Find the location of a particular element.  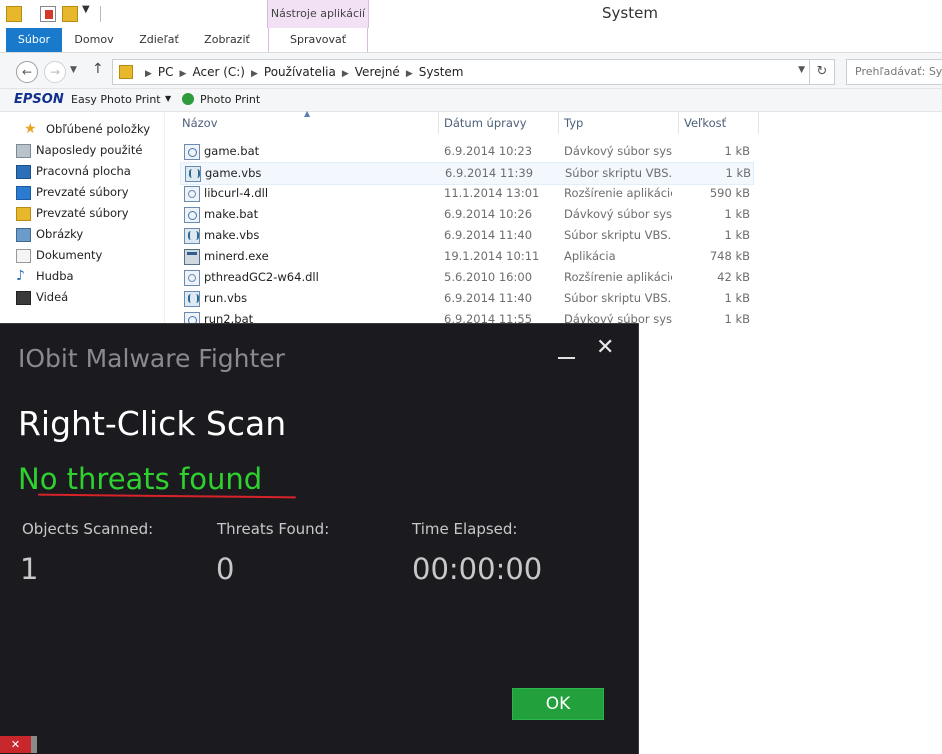

file-type: Rozšírenie aplikácie is located at coordinates (618, 277).